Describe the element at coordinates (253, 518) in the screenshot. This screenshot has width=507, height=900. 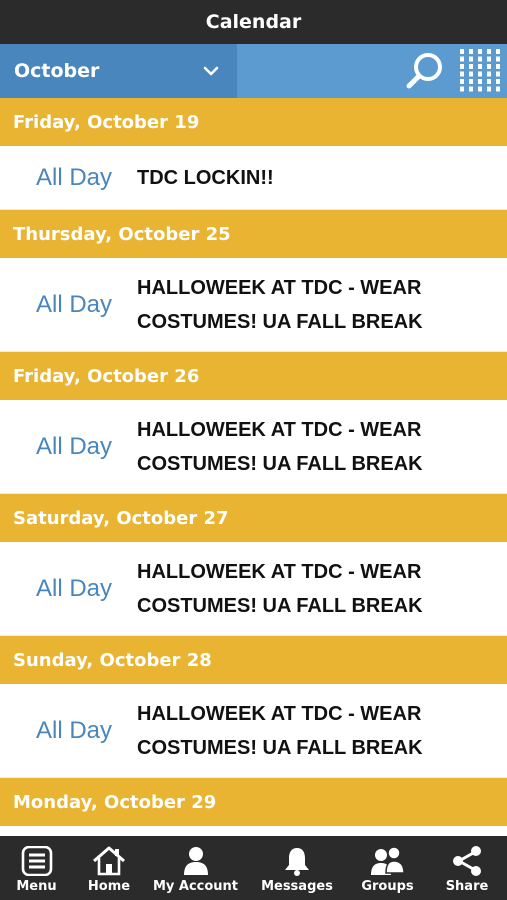
I see `day-header: Saturday, October 27` at that location.